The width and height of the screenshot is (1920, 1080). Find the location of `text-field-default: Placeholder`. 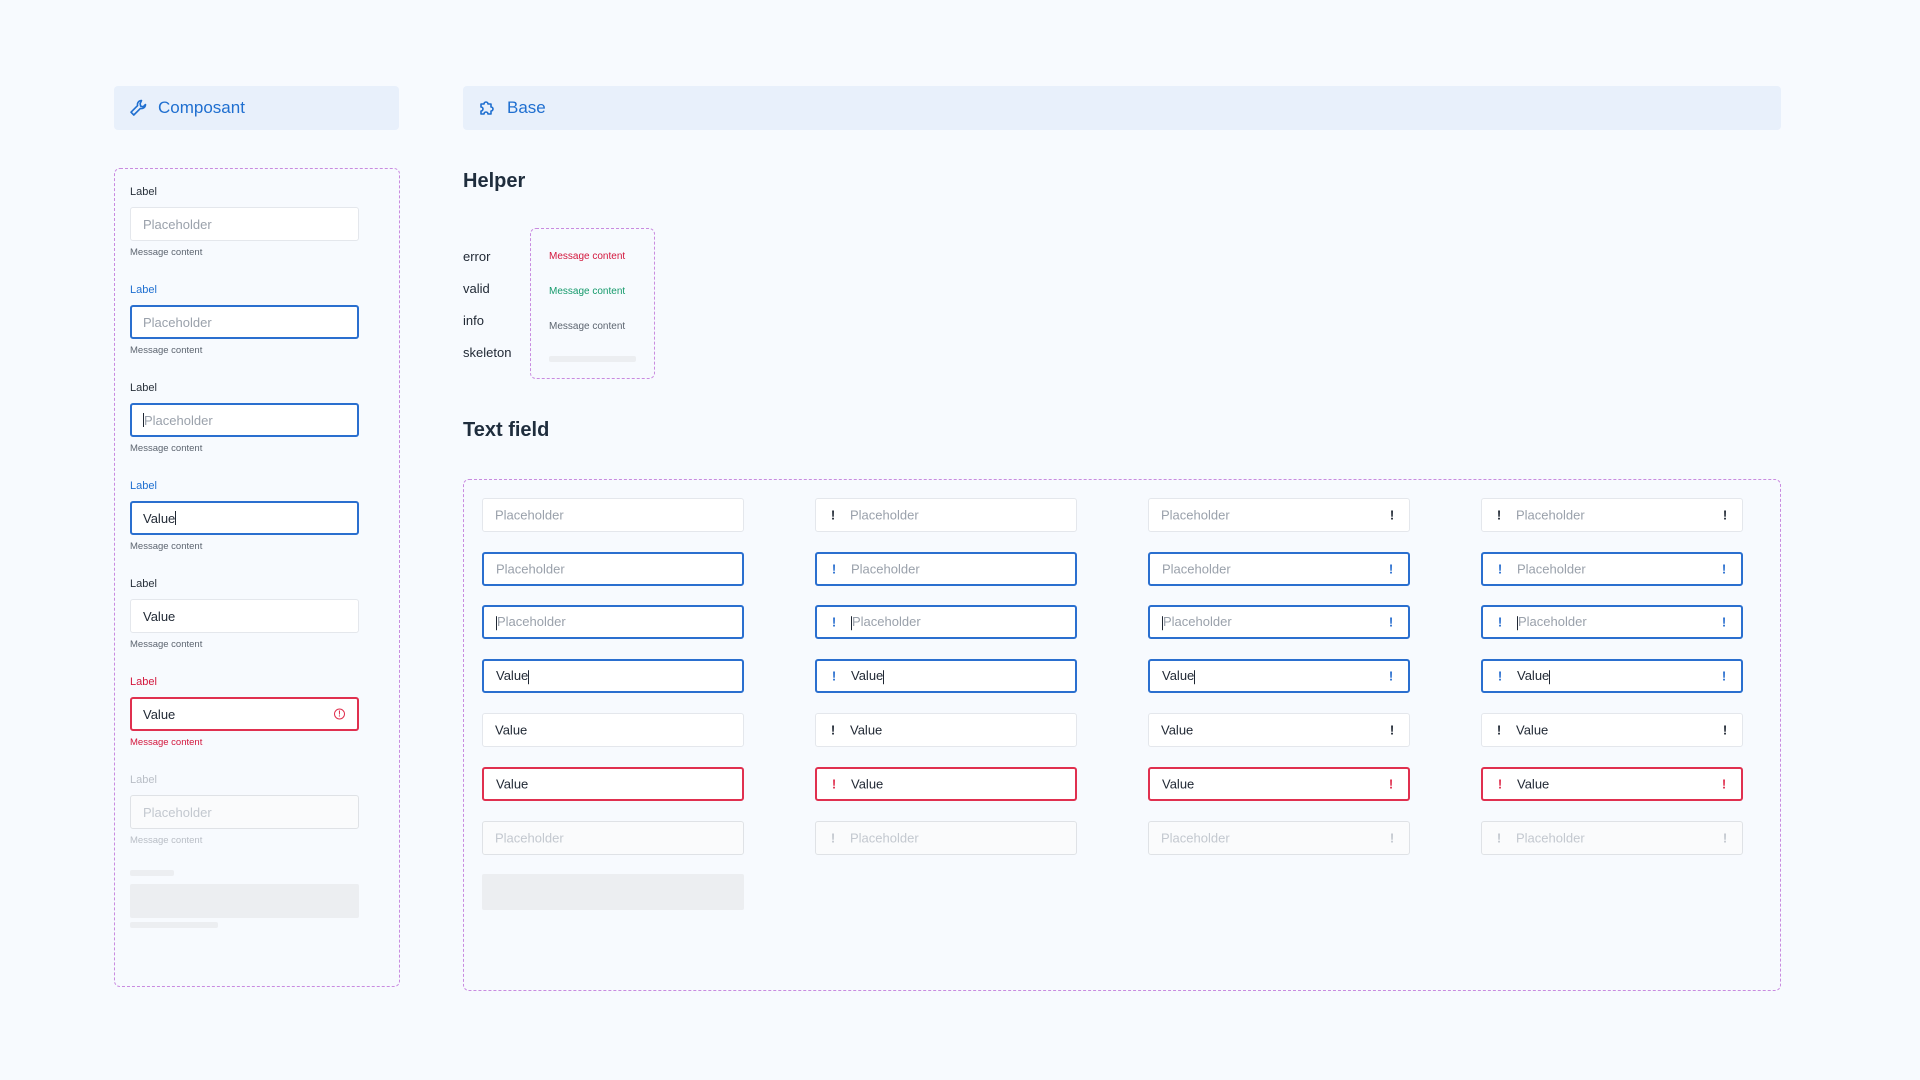

text-field-default: Placeholder is located at coordinates (613, 515).